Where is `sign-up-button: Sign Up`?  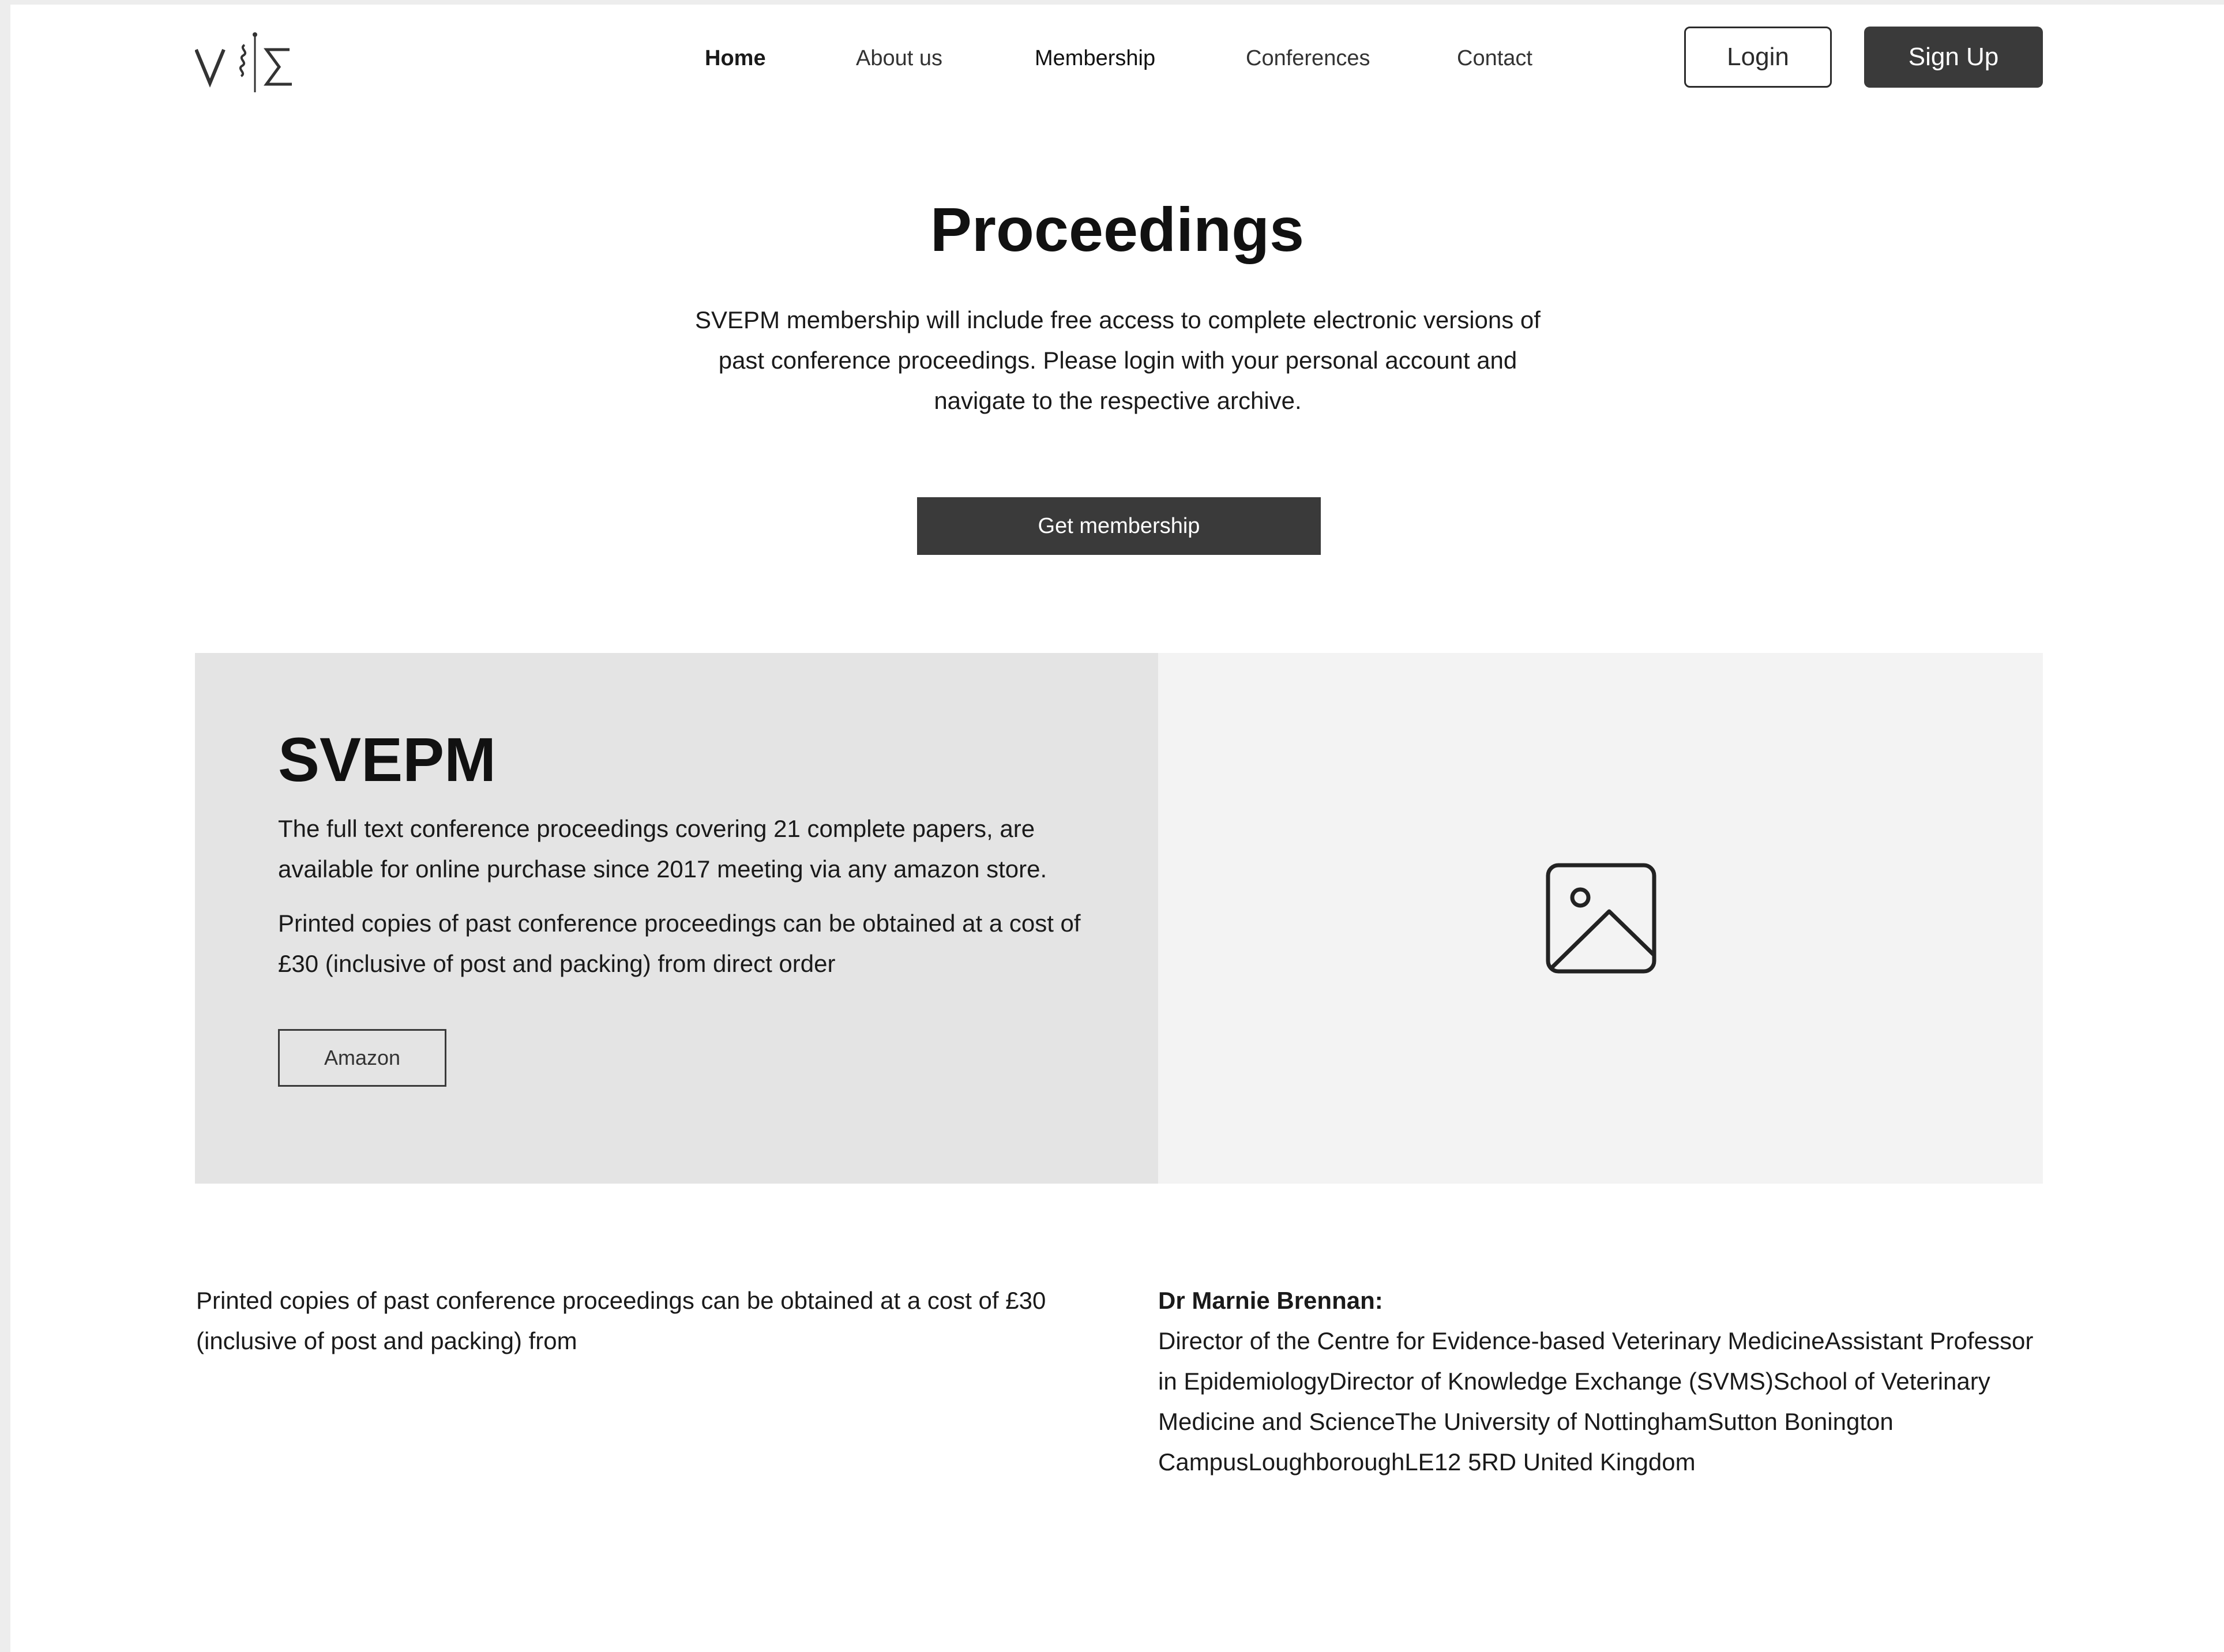 sign-up-button: Sign Up is located at coordinates (1953, 58).